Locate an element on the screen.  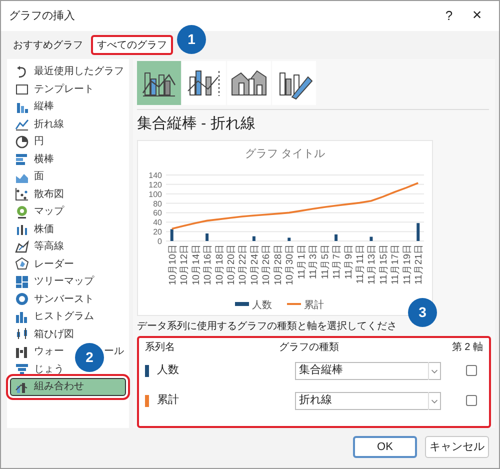
tick-label: 120 is located at coordinates (155, 184).